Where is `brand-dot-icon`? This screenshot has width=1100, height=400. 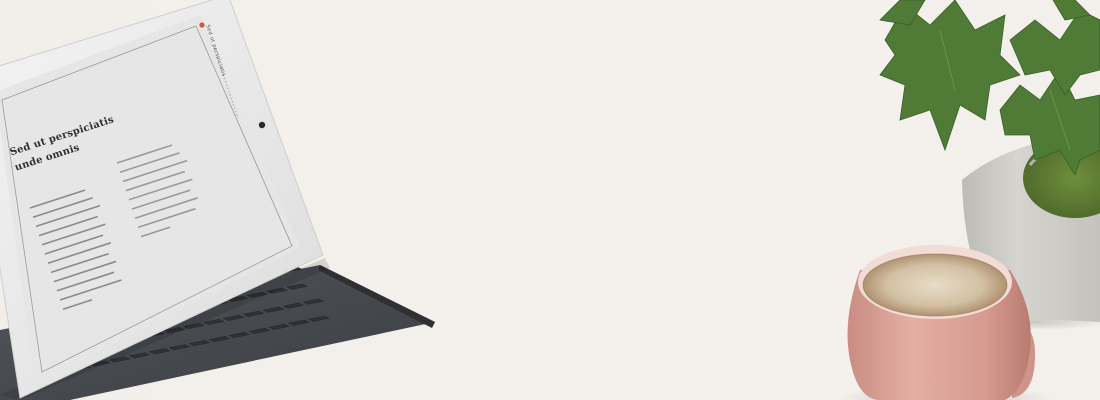 brand-dot-icon is located at coordinates (202, 25).